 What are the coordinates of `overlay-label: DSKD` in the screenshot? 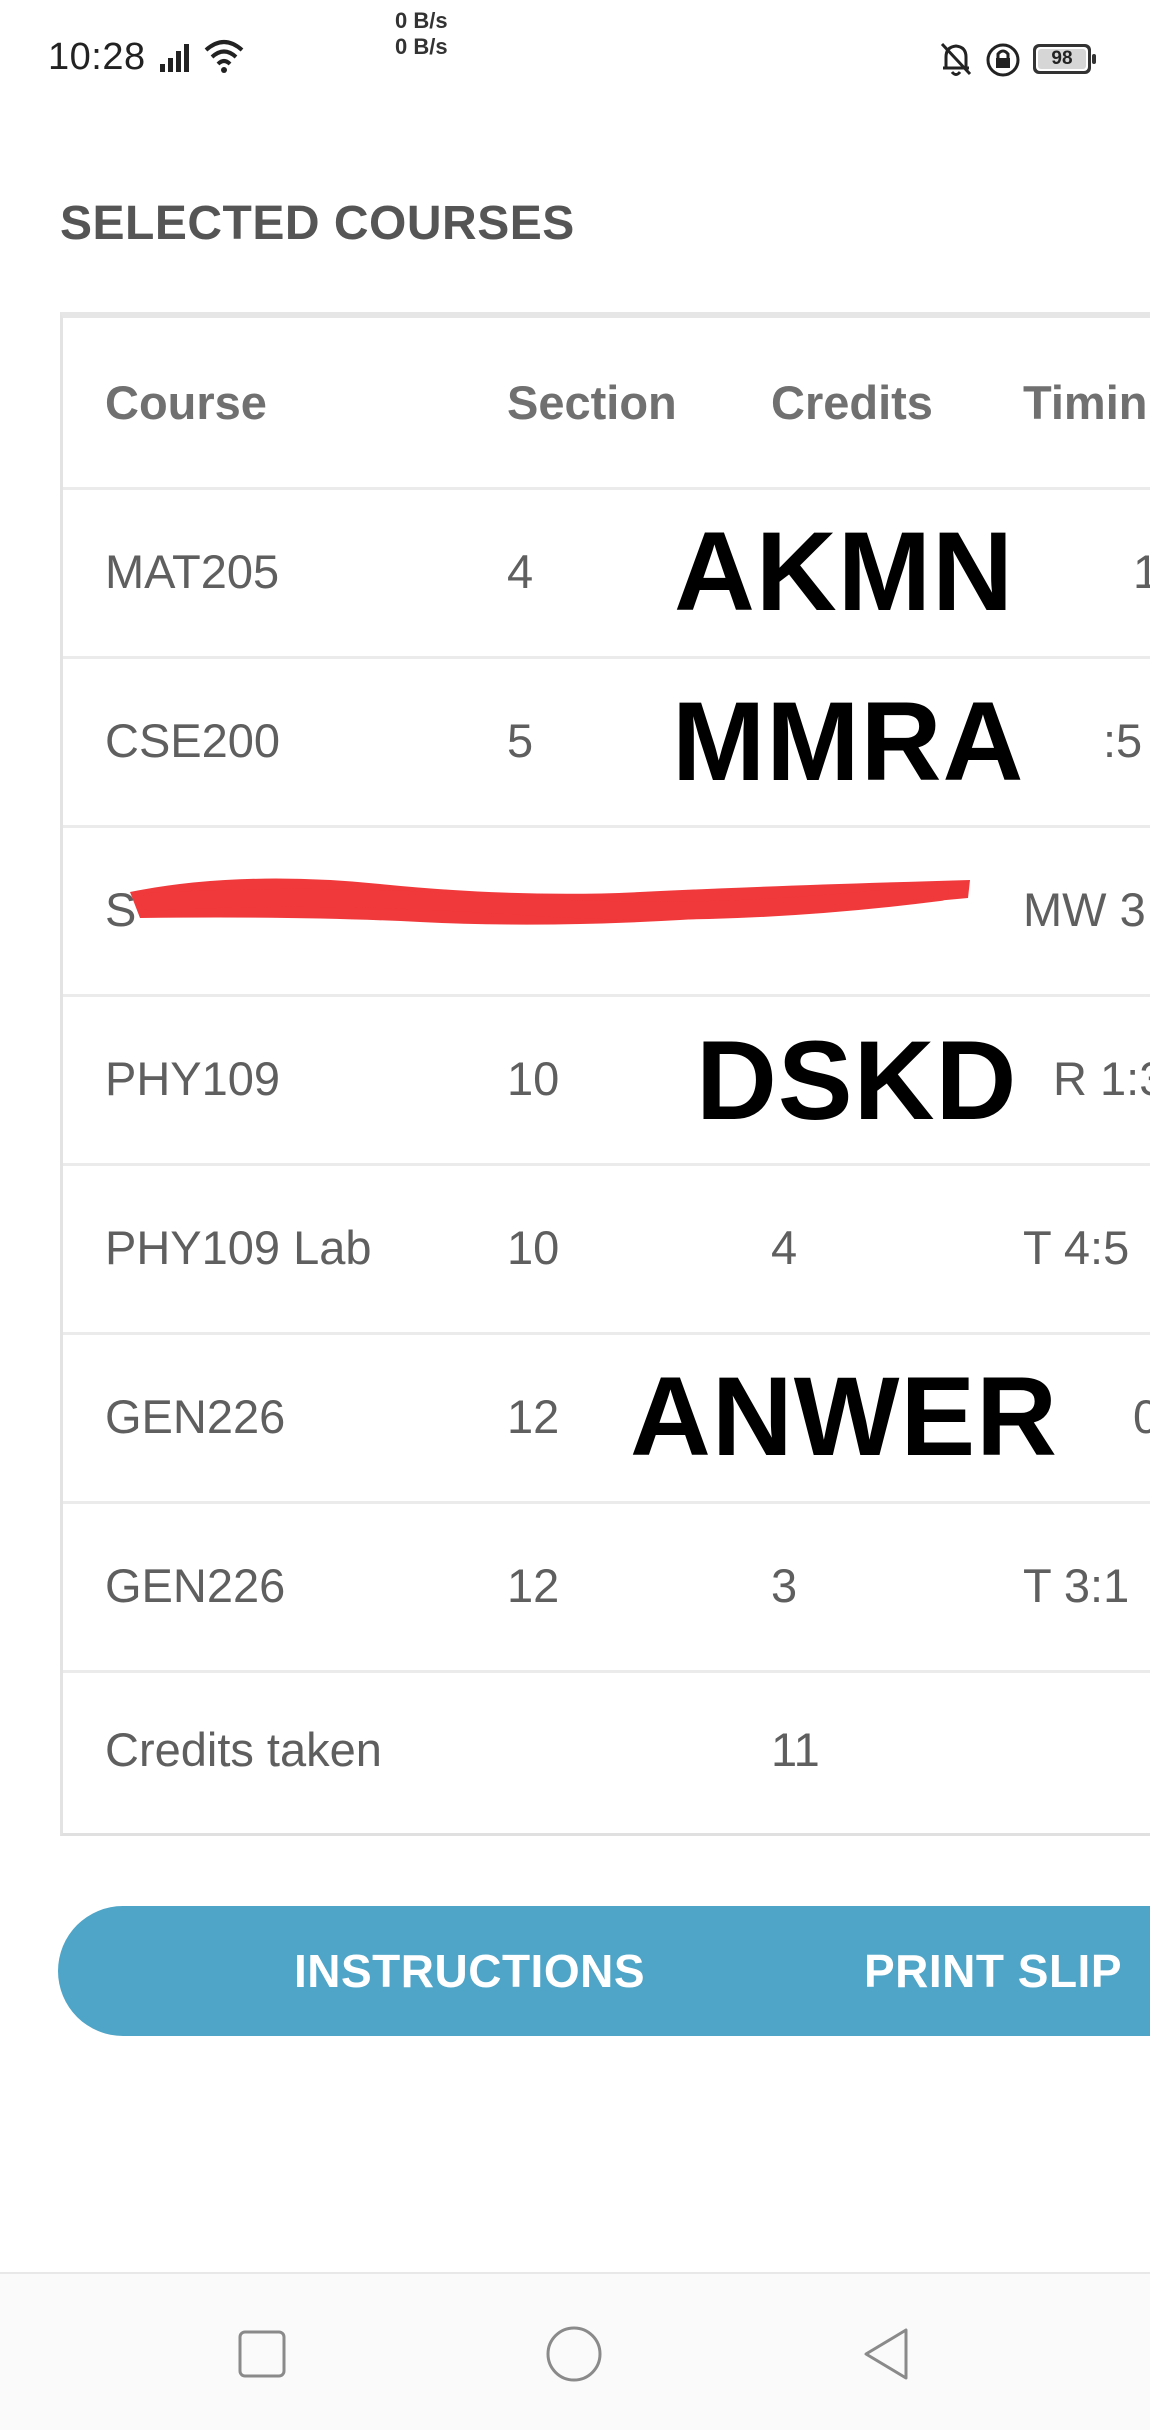 It's located at (857, 1081).